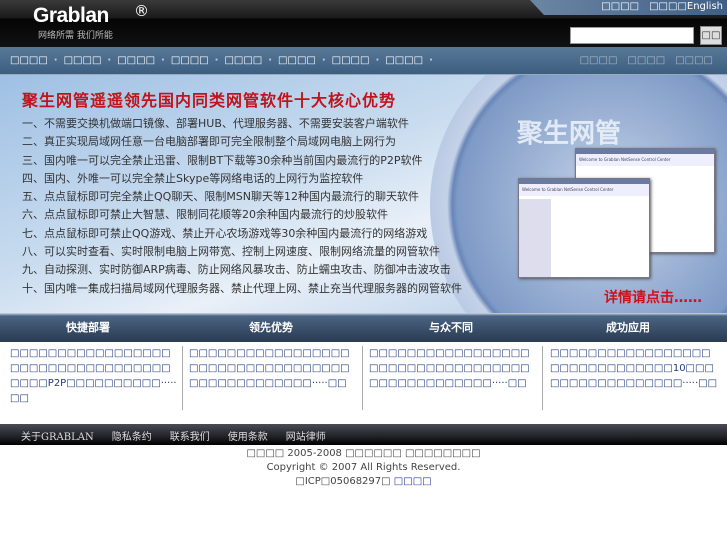  Describe the element at coordinates (88, 327) in the screenshot. I see `section-title: 快捷部署` at that location.